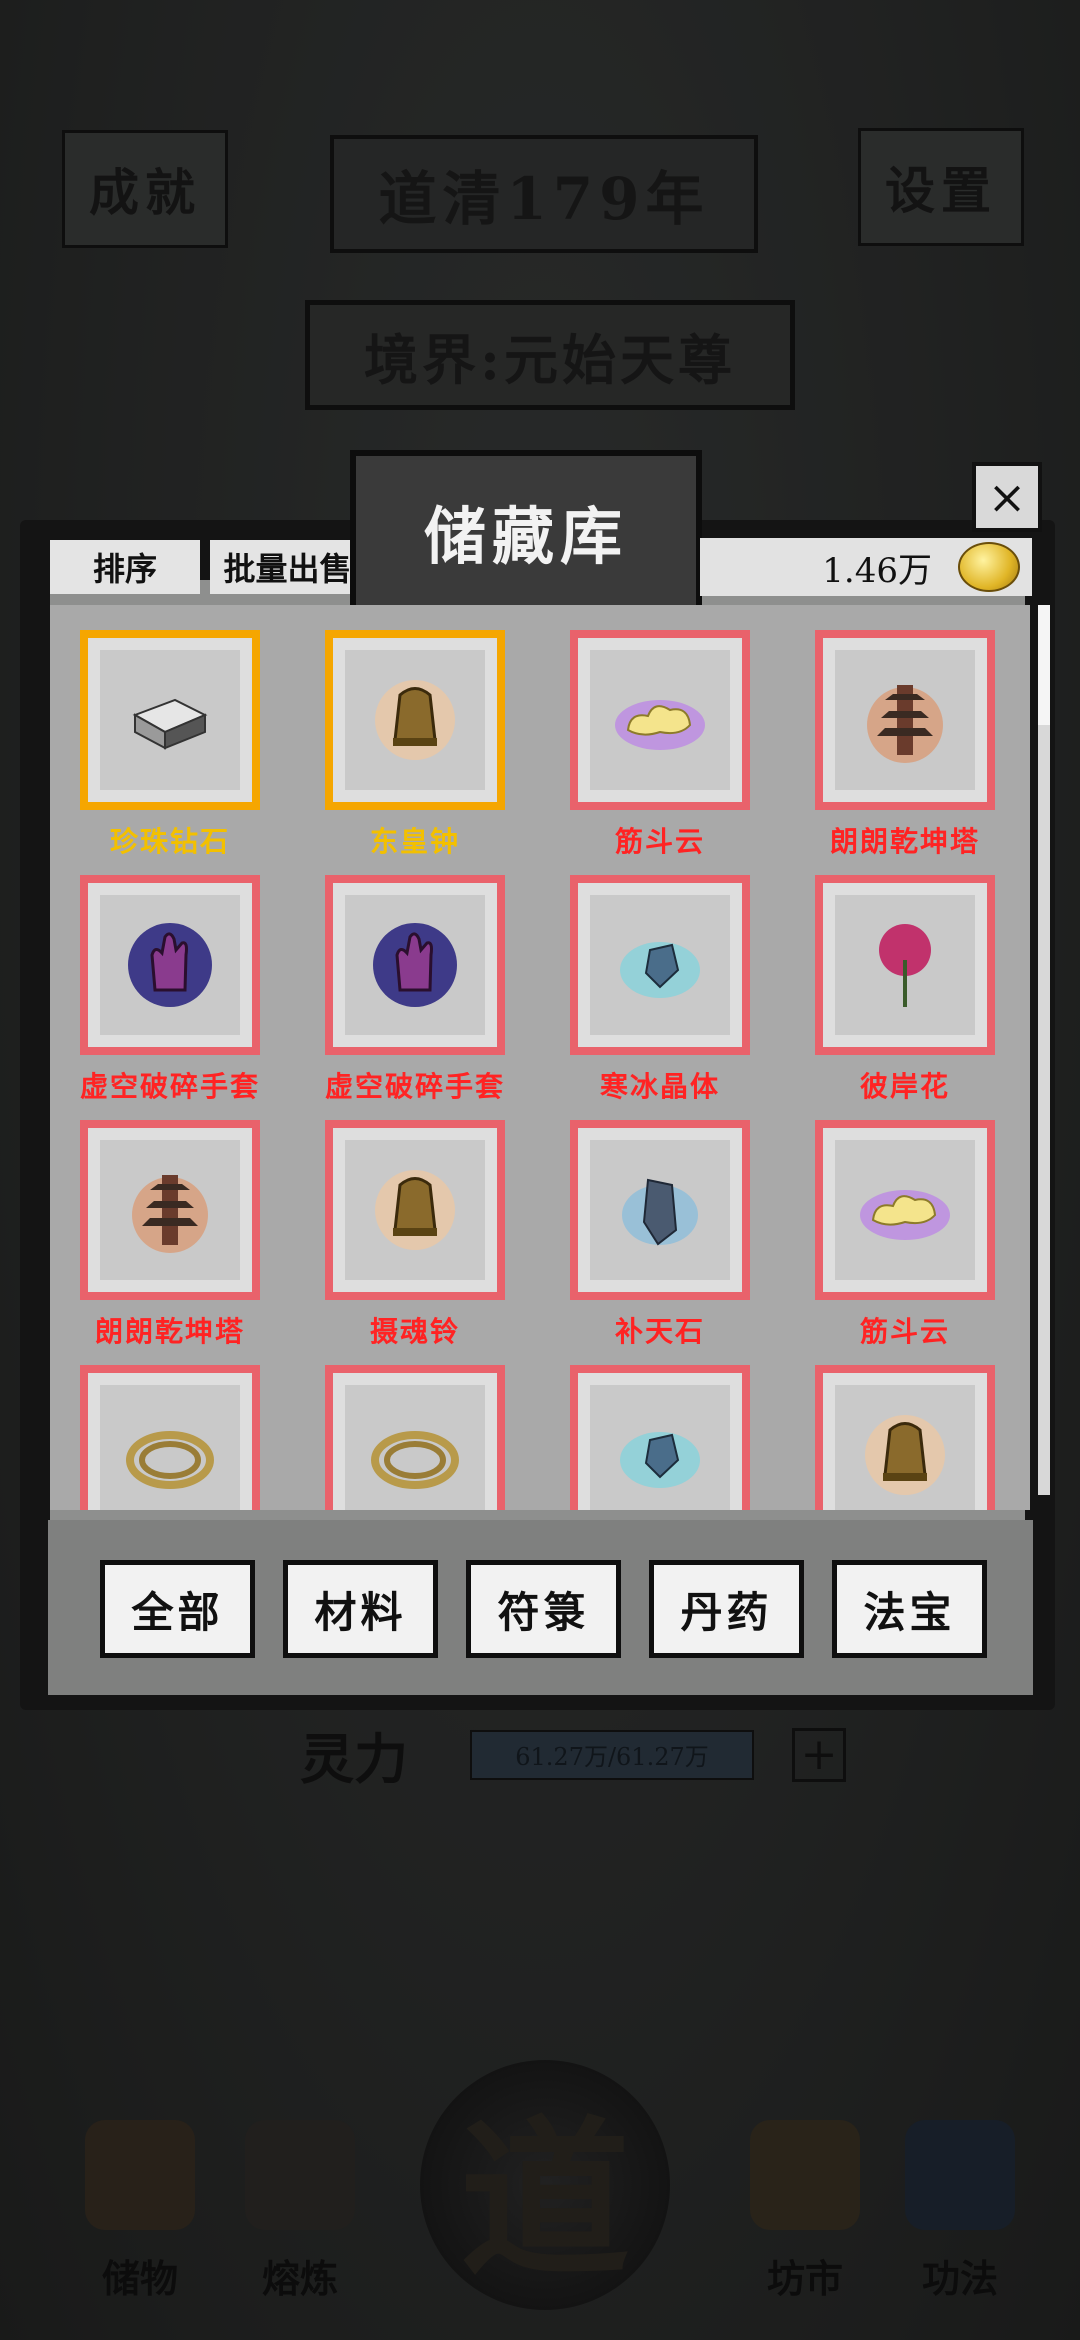  What do you see at coordinates (877, 570) in the screenshot?
I see `coin-amount: 1.46万` at bounding box center [877, 570].